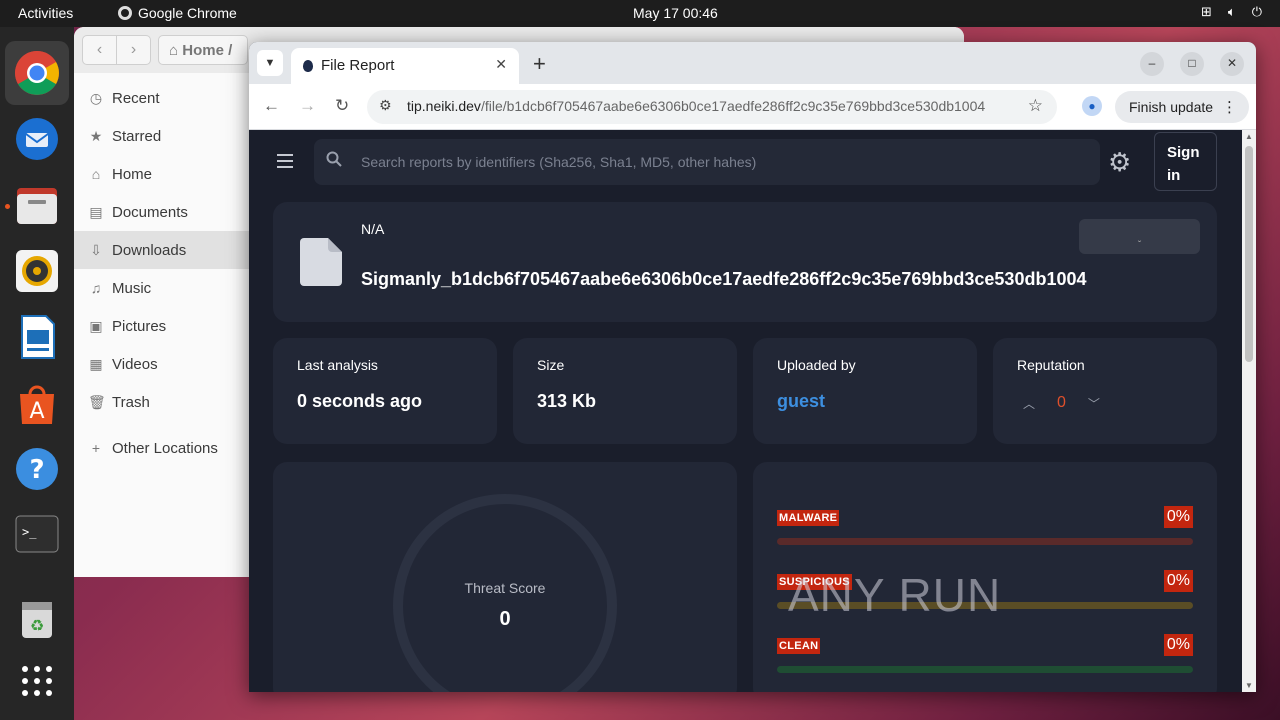 This screenshot has height=720, width=1280. What do you see at coordinates (1249, 254) in the screenshot?
I see `scroll-thumb` at bounding box center [1249, 254].